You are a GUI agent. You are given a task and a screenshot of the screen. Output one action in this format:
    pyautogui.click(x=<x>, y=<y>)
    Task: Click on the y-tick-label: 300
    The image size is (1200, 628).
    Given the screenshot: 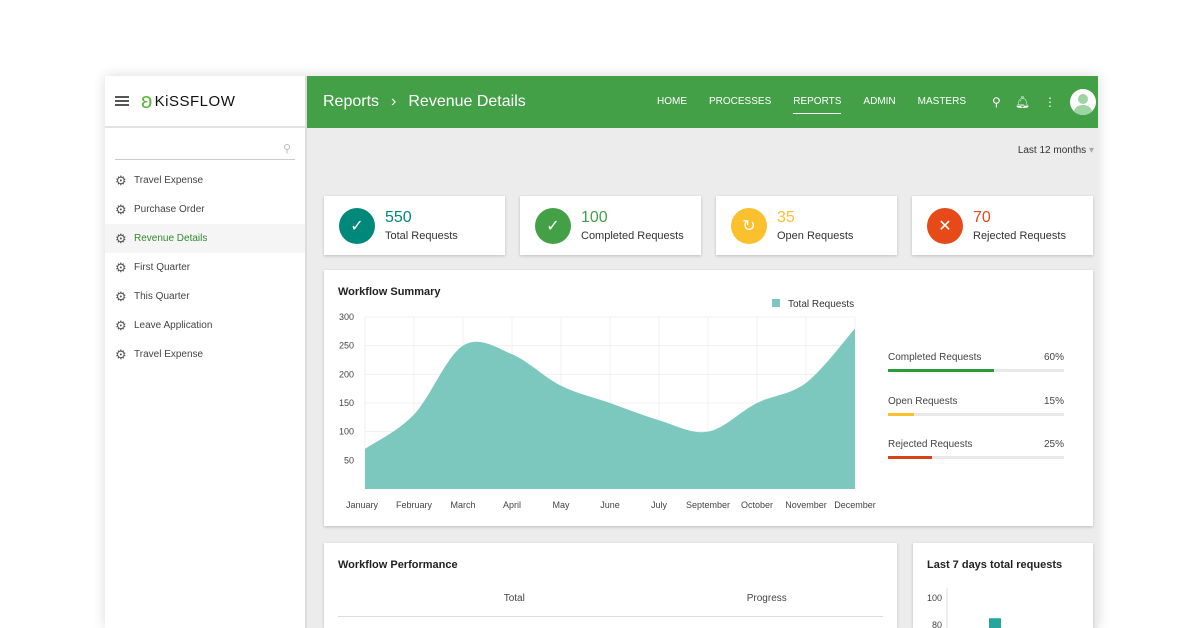 What is the action you would take?
    pyautogui.click(x=346, y=317)
    